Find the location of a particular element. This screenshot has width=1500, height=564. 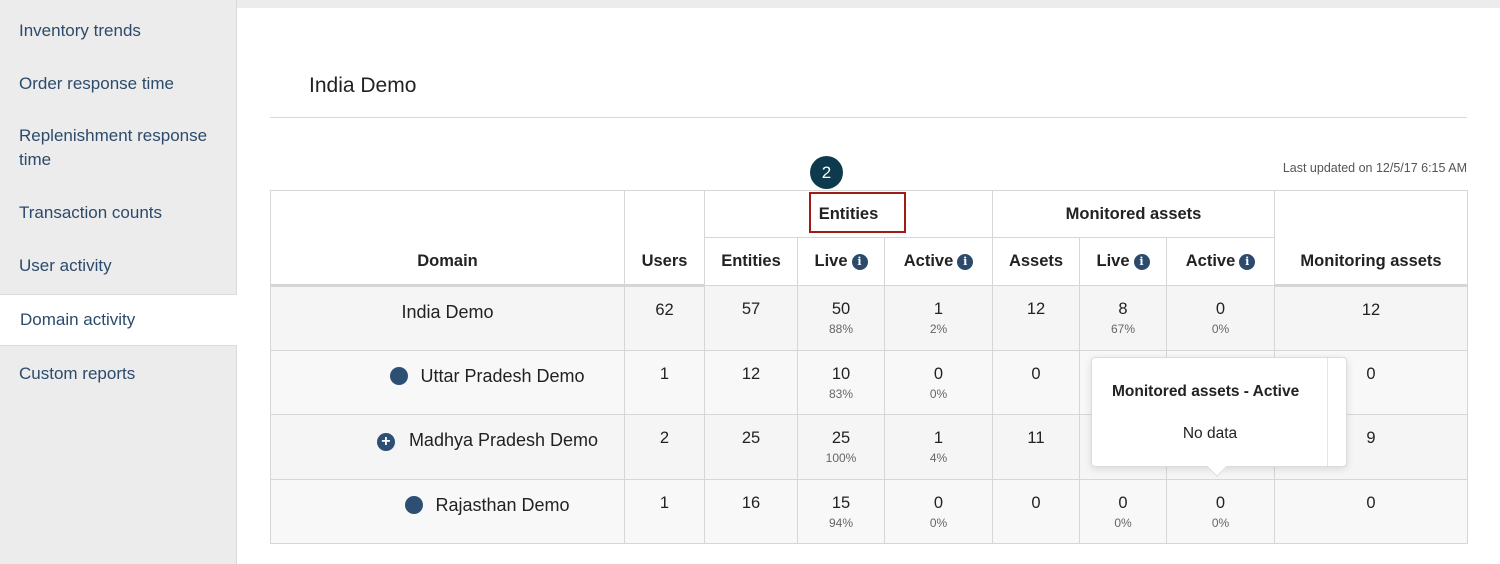

page-title: India Demo is located at coordinates (363, 85).